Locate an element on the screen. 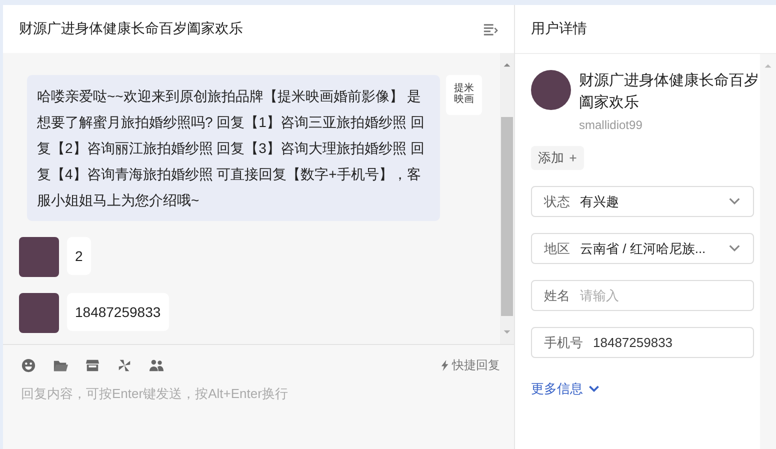 This screenshot has width=776, height=449. menu-icon is located at coordinates (490, 29).